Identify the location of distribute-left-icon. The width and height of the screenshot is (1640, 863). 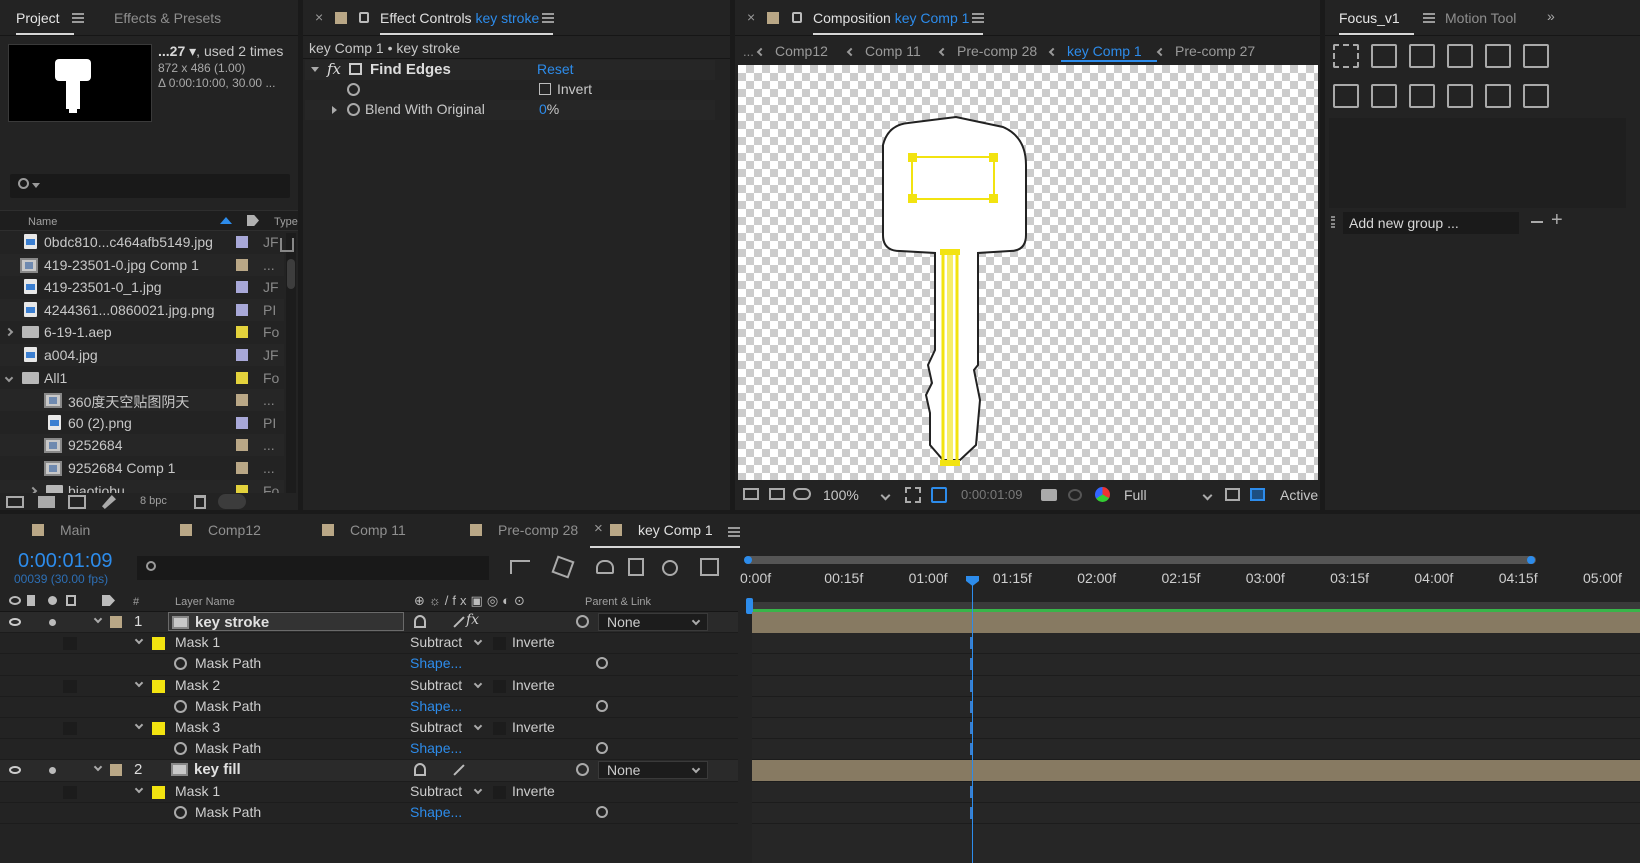
(1460, 96).